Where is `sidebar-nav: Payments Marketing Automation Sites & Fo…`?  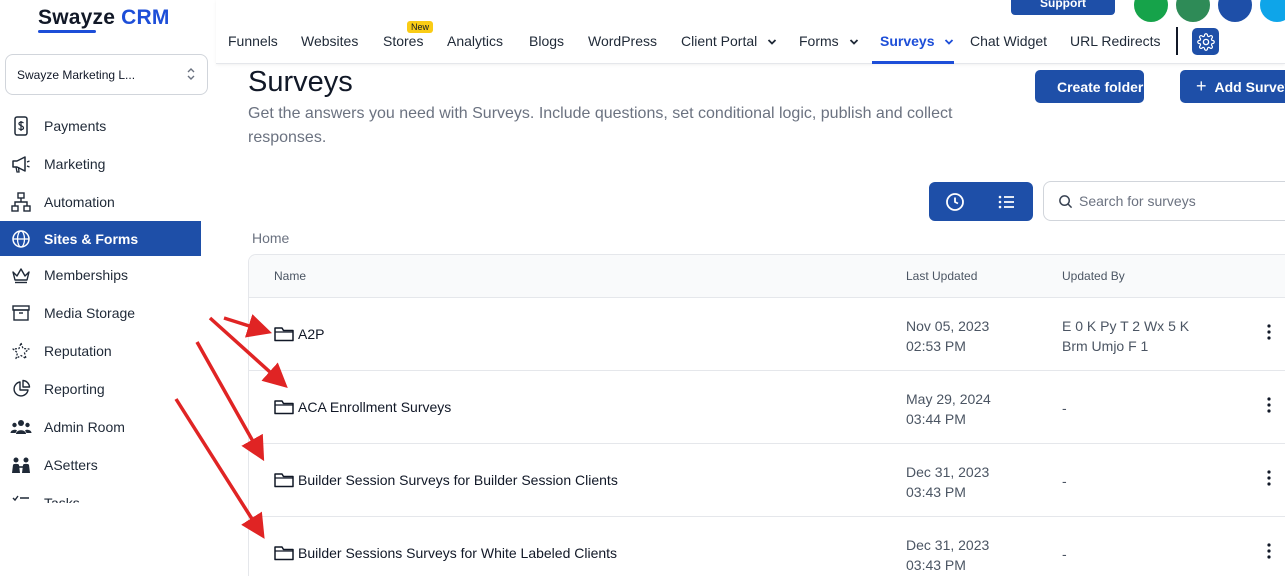
sidebar-nav: Payments Marketing Automation Sites & Fo… is located at coordinates (108, 305).